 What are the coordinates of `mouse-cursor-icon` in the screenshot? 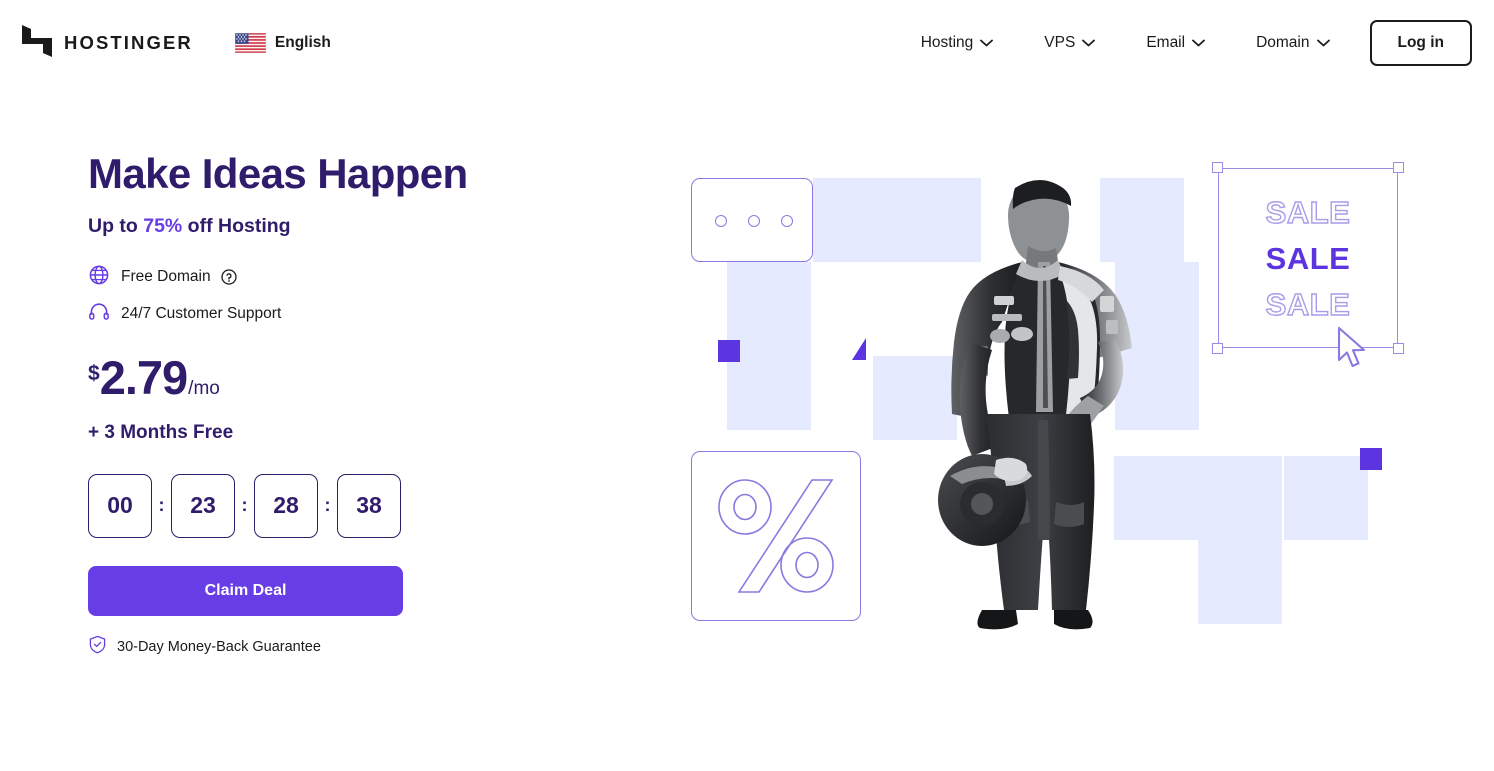 It's located at (1351, 347).